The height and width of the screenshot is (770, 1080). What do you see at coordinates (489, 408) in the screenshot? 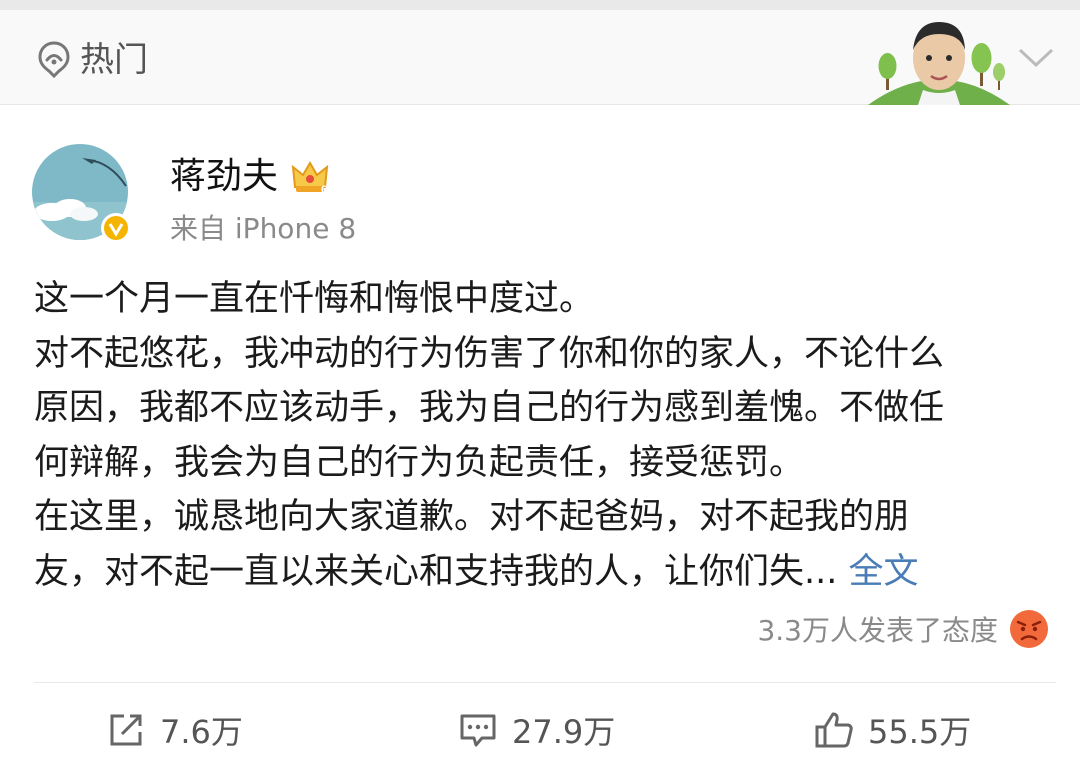
I see `post-line: 原因，我都不应该动手，我为自己的行为感到羞愧。不做任` at bounding box center [489, 408].